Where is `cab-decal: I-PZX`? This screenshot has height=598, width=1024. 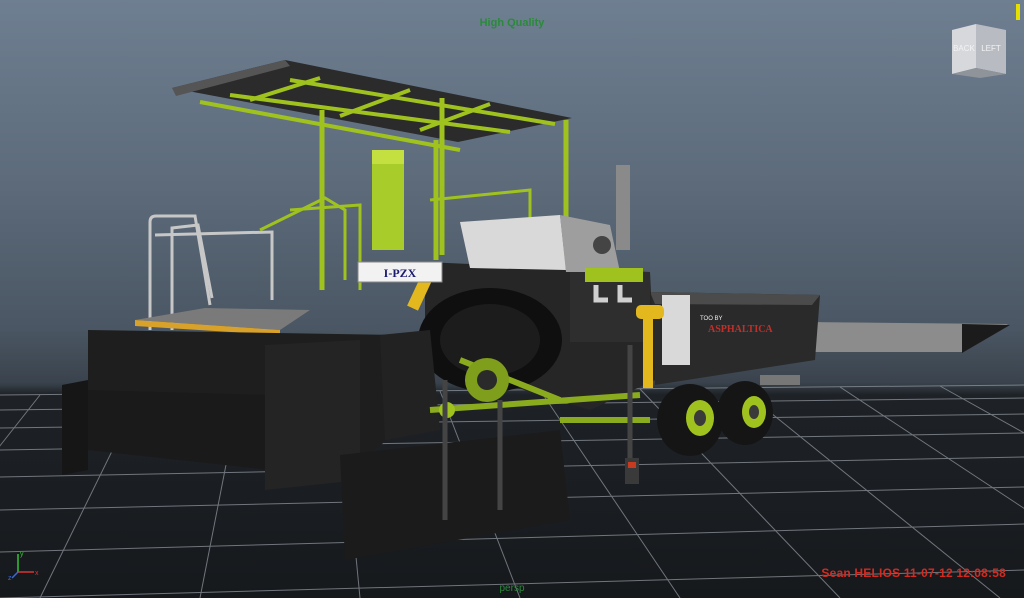 cab-decal: I-PZX is located at coordinates (400, 272).